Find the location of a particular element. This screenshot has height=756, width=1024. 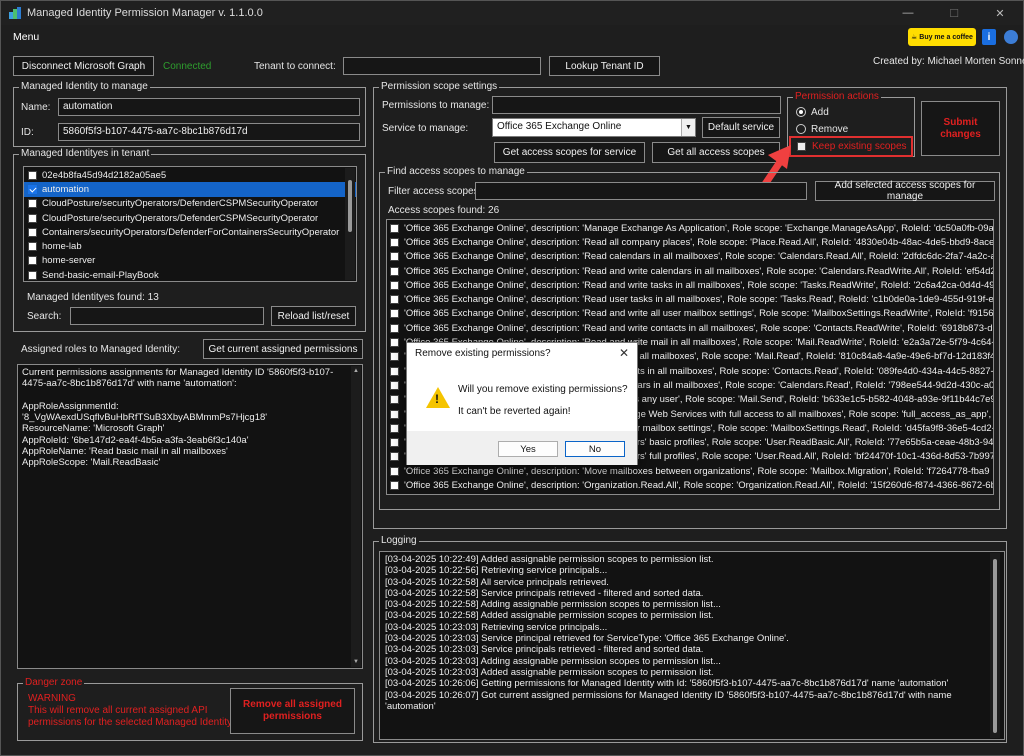

list-item: home-lab is located at coordinates (190, 246).